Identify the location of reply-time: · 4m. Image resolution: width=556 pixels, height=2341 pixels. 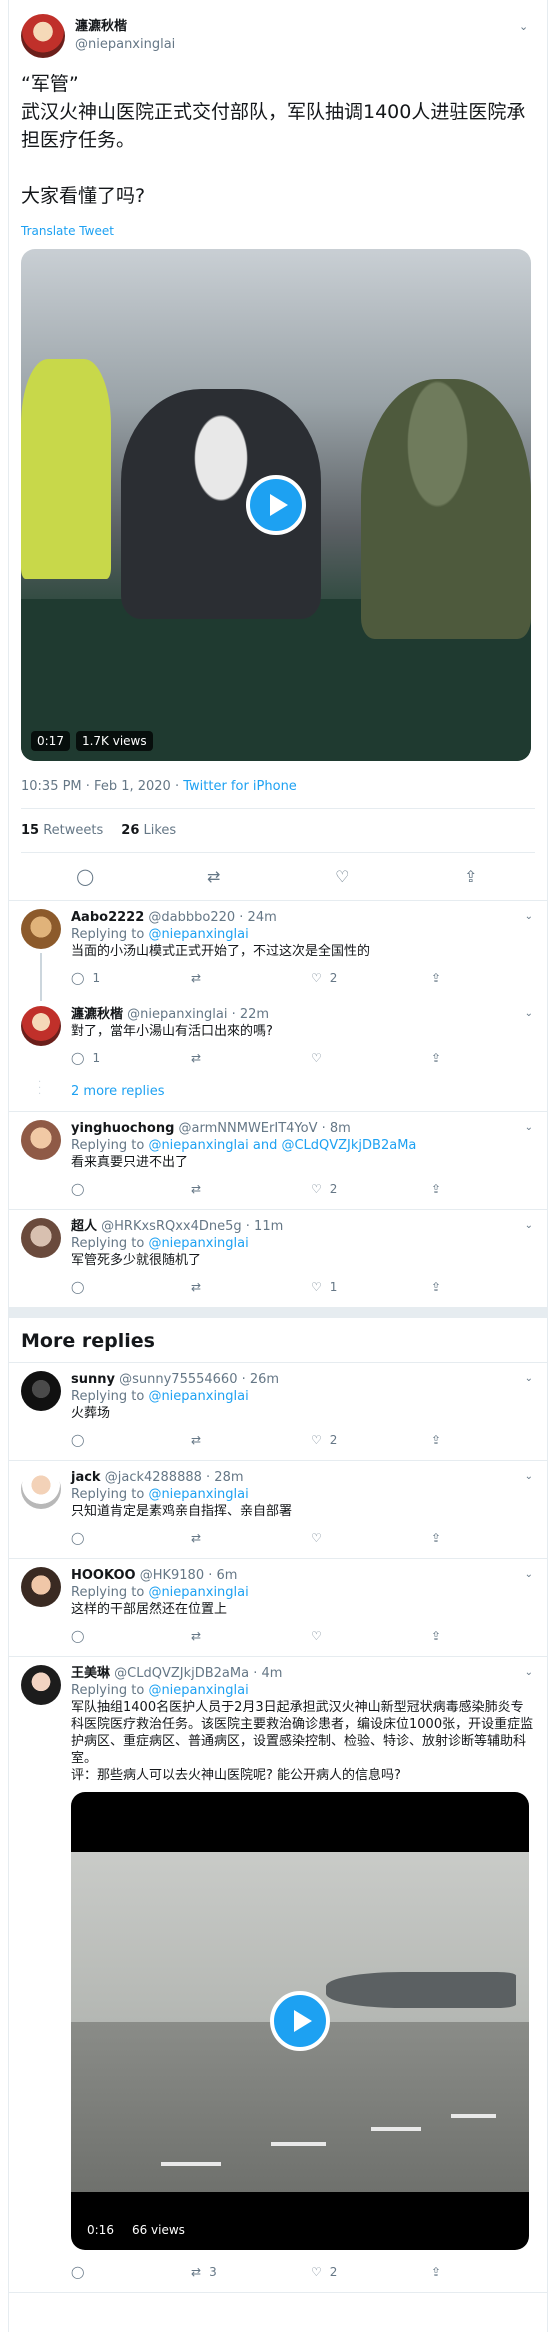
(267, 1673).